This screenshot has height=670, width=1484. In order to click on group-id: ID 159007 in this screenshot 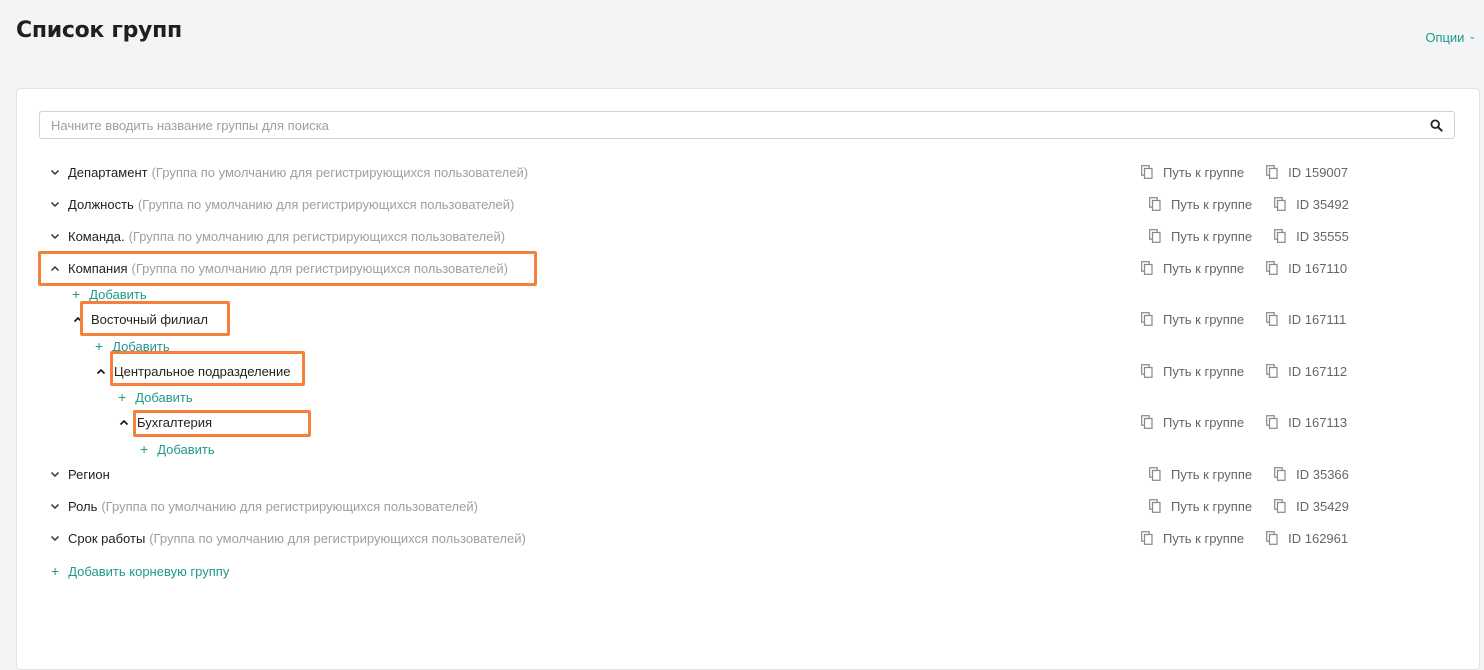, I will do `click(1318, 172)`.